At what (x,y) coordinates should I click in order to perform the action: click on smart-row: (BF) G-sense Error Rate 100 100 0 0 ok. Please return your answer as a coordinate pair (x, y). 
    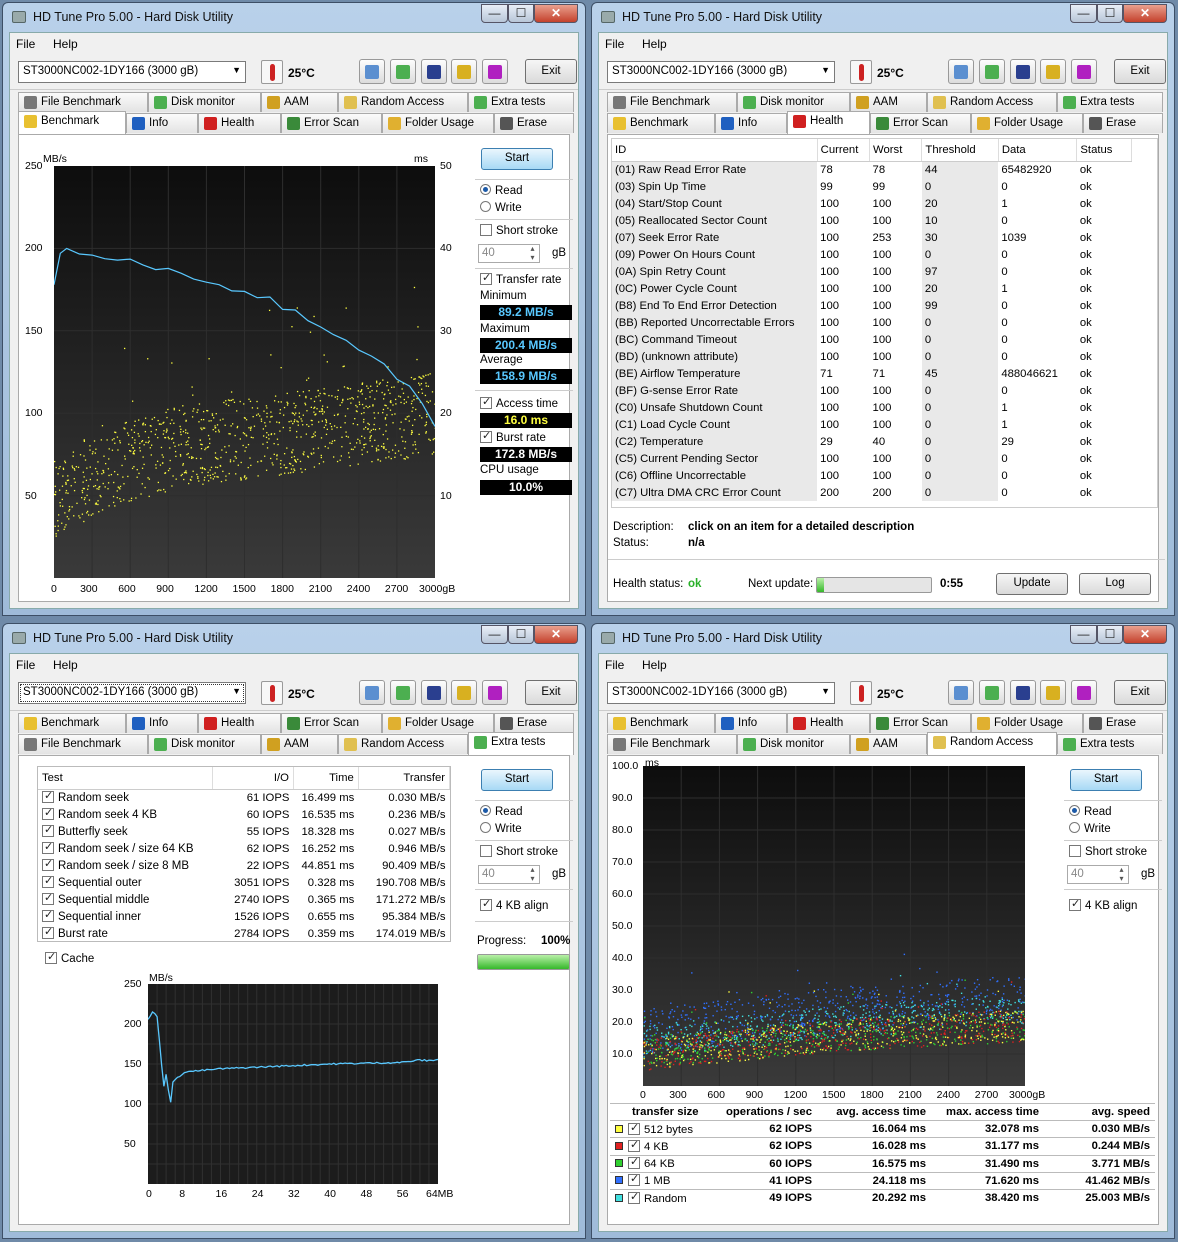
    Looking at the image, I should click on (872, 390).